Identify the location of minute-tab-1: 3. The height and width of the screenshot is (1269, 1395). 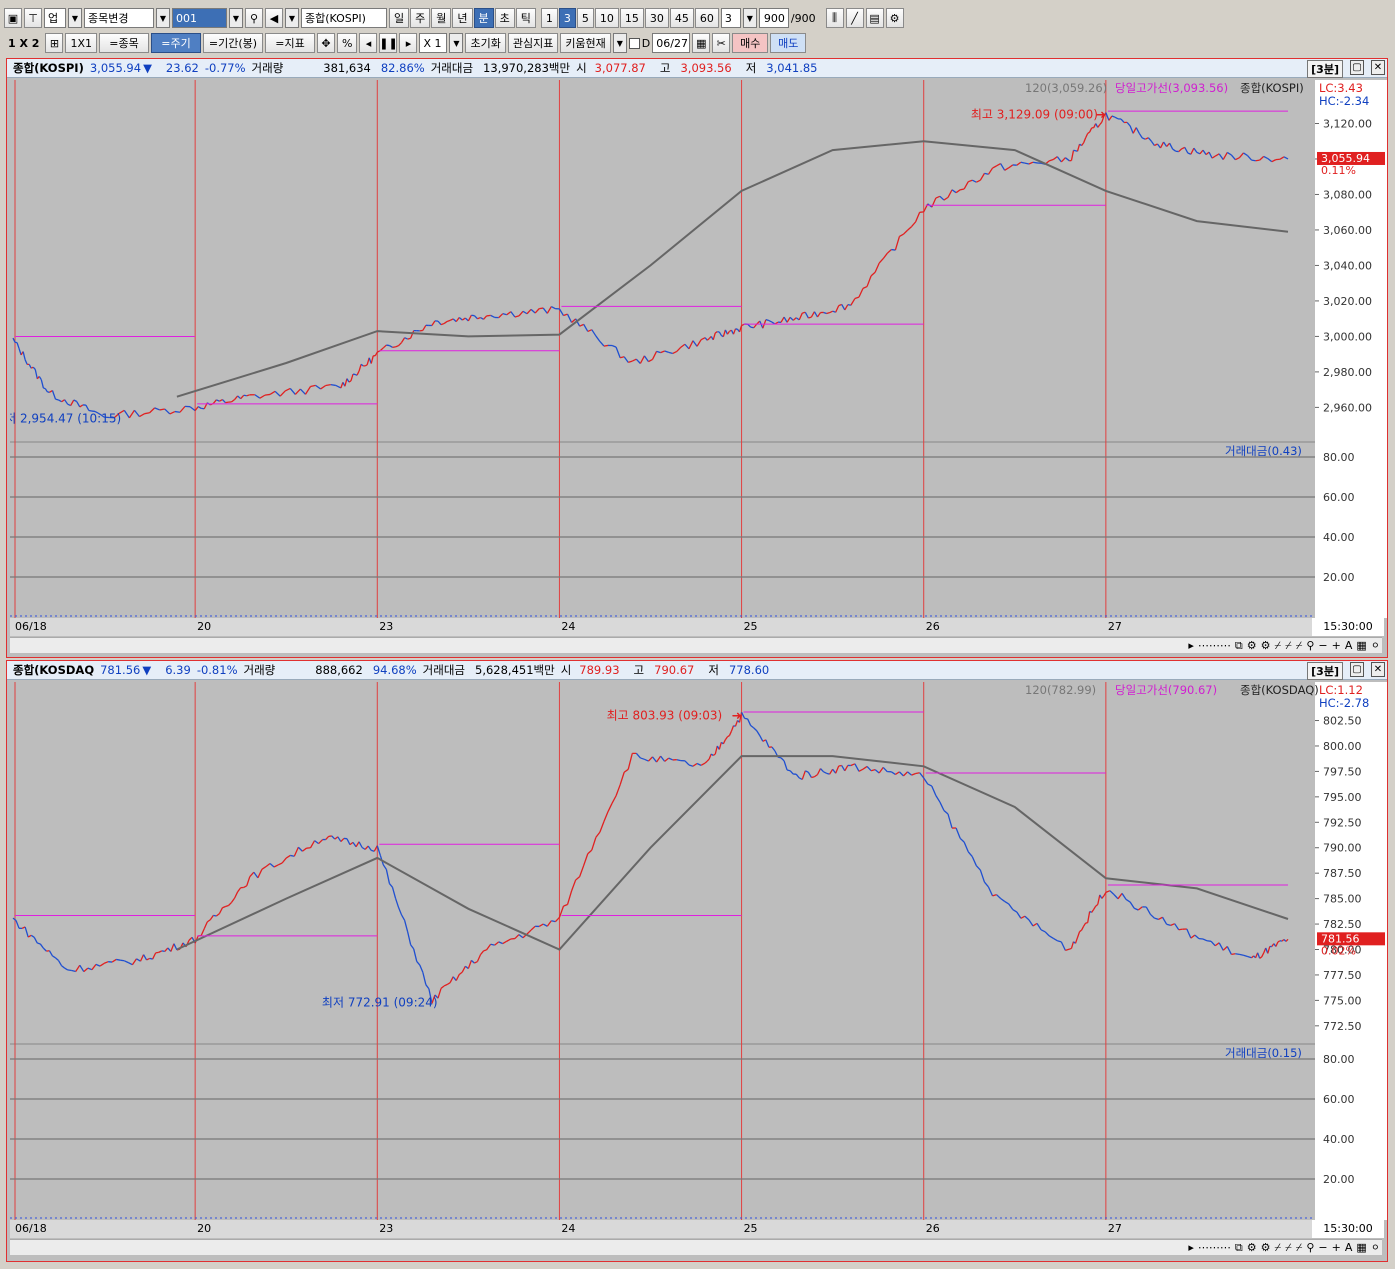
(567, 18).